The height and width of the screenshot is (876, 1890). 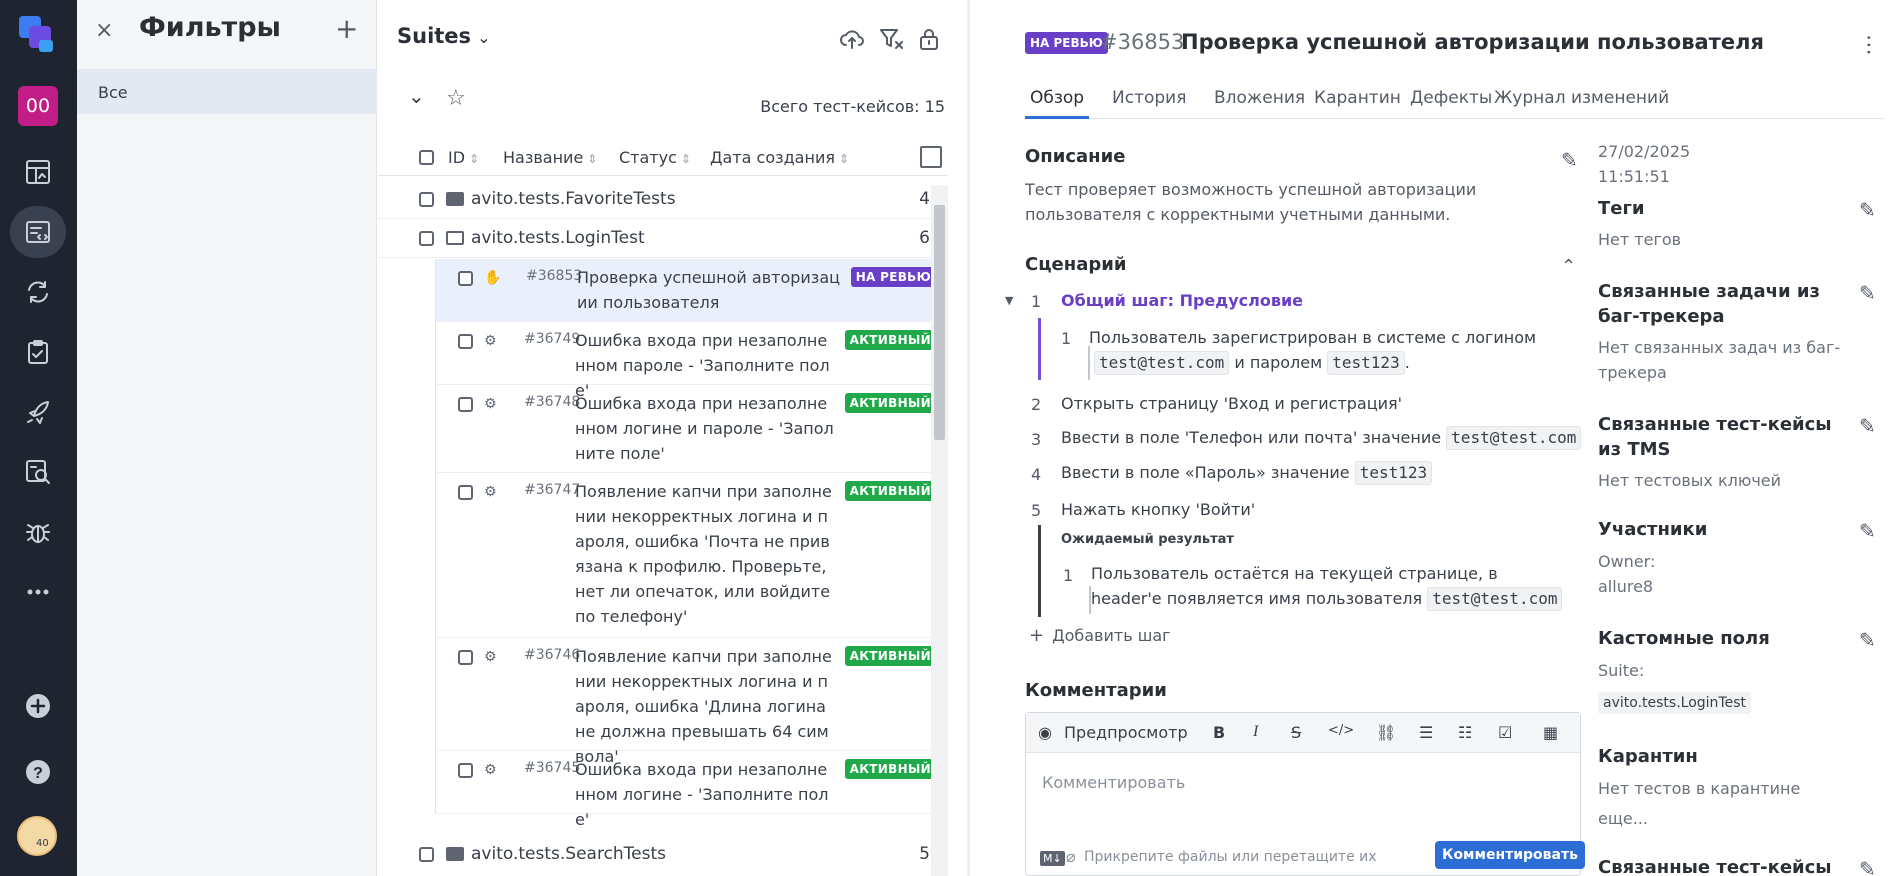 I want to click on filter-item-all: Все, so click(x=227, y=91).